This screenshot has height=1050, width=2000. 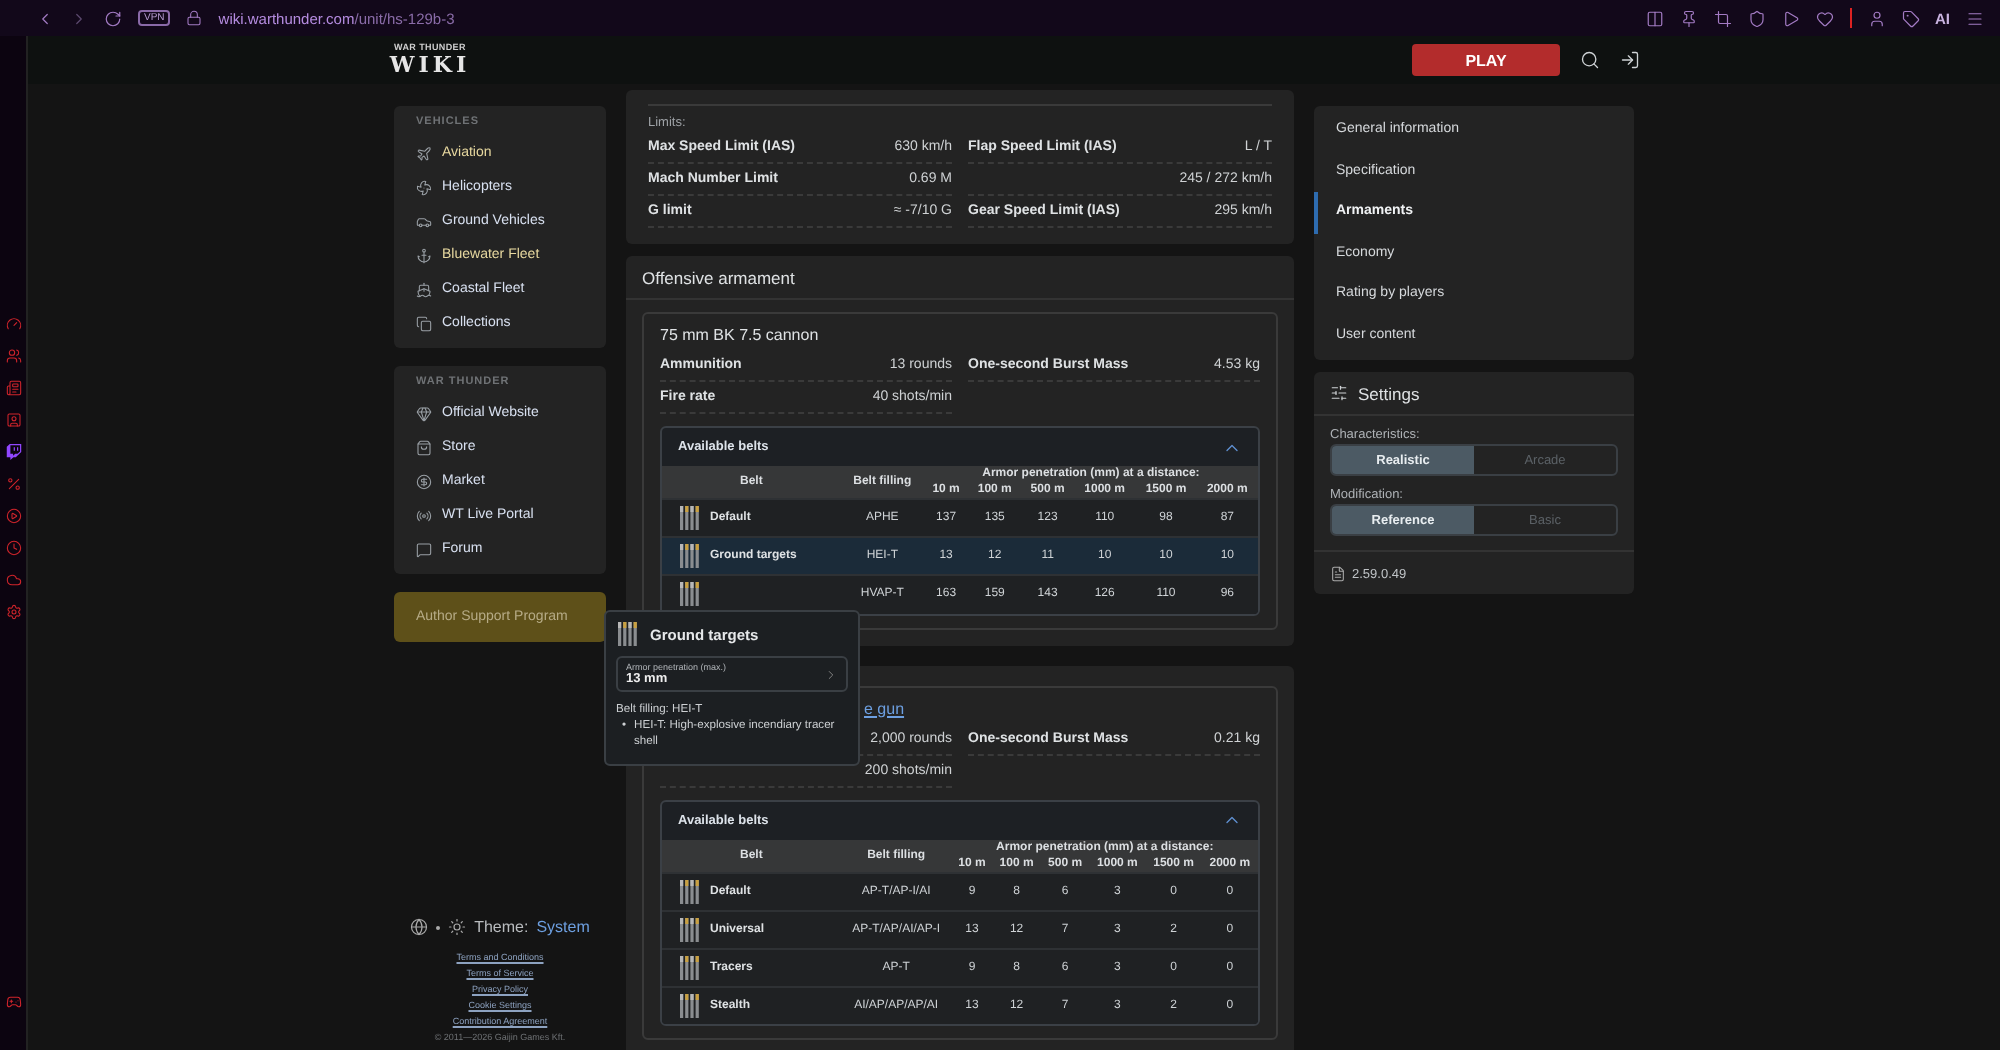 What do you see at coordinates (13, 356) in the screenshot?
I see `users-icon` at bounding box center [13, 356].